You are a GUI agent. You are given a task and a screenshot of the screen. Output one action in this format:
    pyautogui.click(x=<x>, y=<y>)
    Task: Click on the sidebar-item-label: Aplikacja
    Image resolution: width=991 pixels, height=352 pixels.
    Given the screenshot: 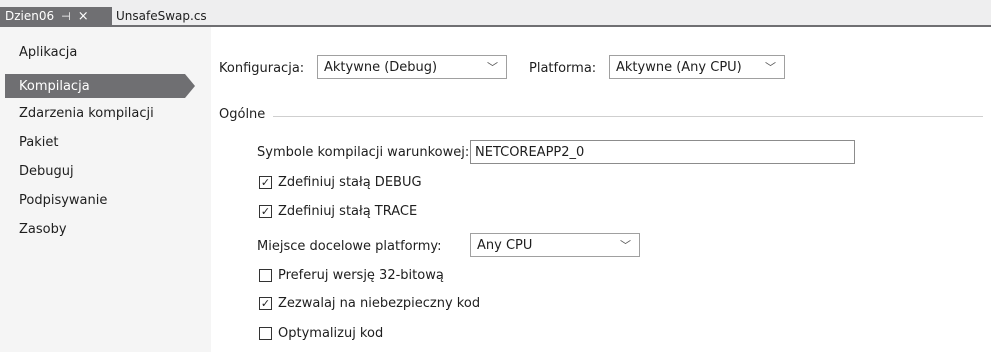 What is the action you would take?
    pyautogui.click(x=48, y=52)
    